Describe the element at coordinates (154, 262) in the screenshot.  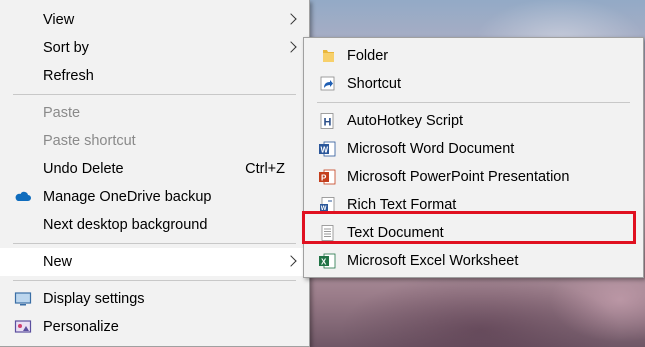
I see `menu-item-new: New` at that location.